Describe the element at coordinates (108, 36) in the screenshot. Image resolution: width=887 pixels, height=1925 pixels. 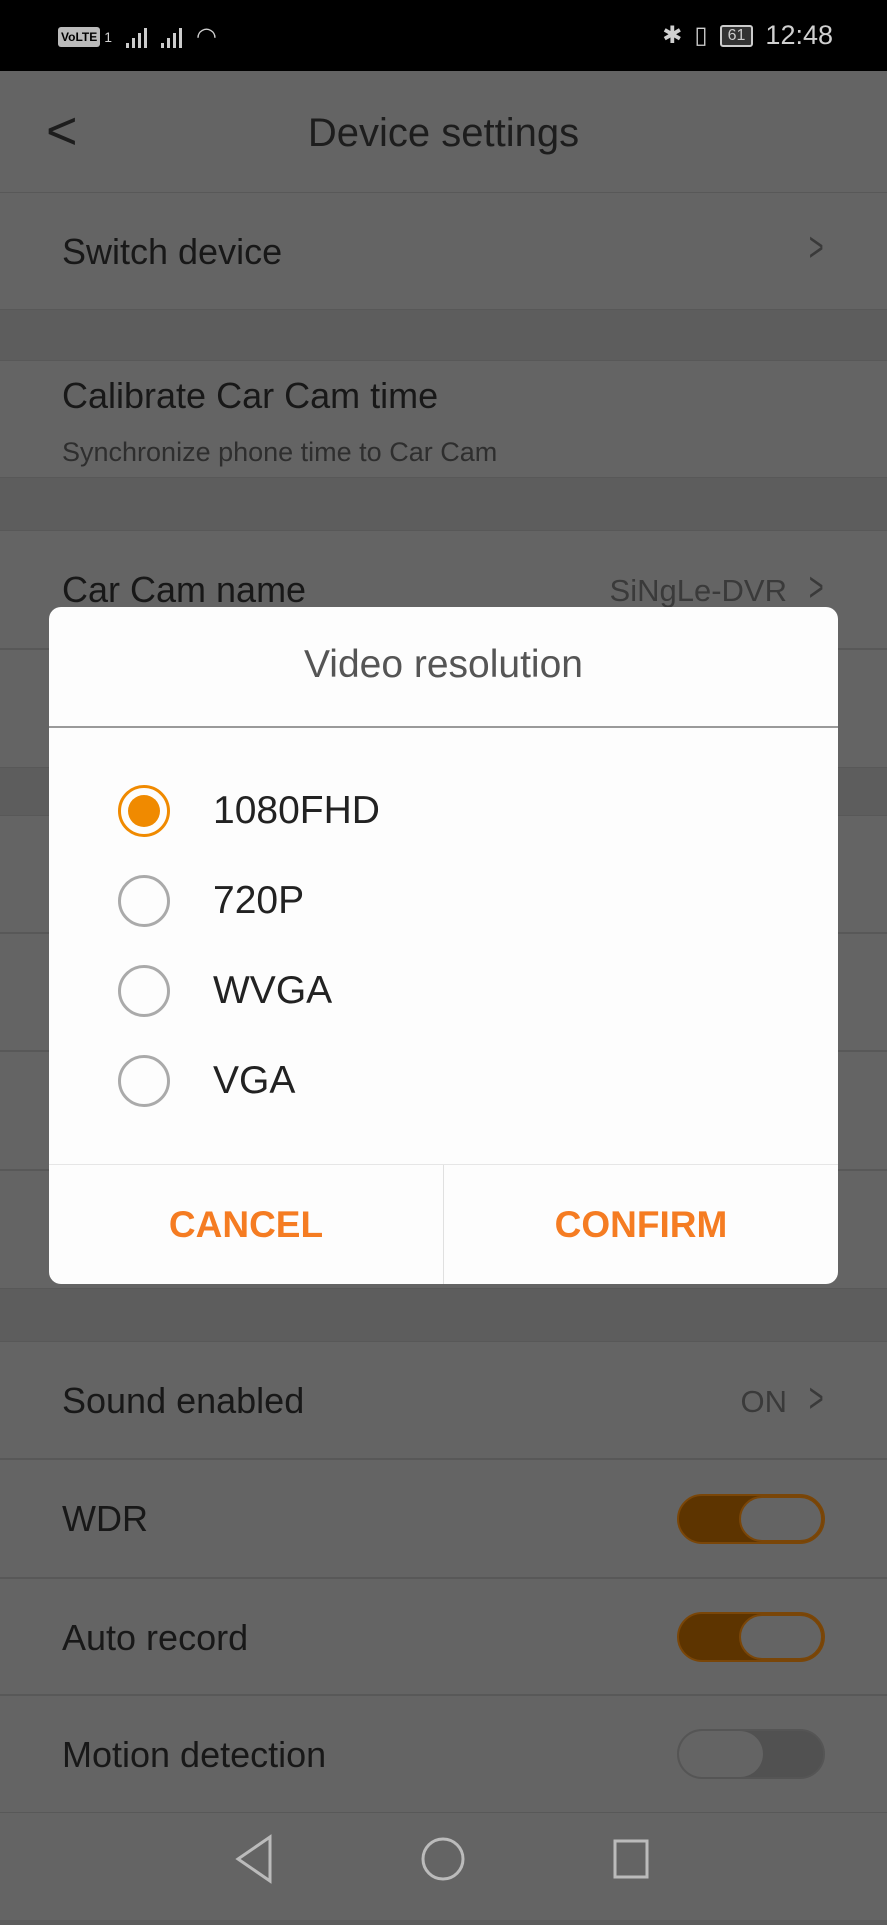
I see `sim-icon: 1` at that location.